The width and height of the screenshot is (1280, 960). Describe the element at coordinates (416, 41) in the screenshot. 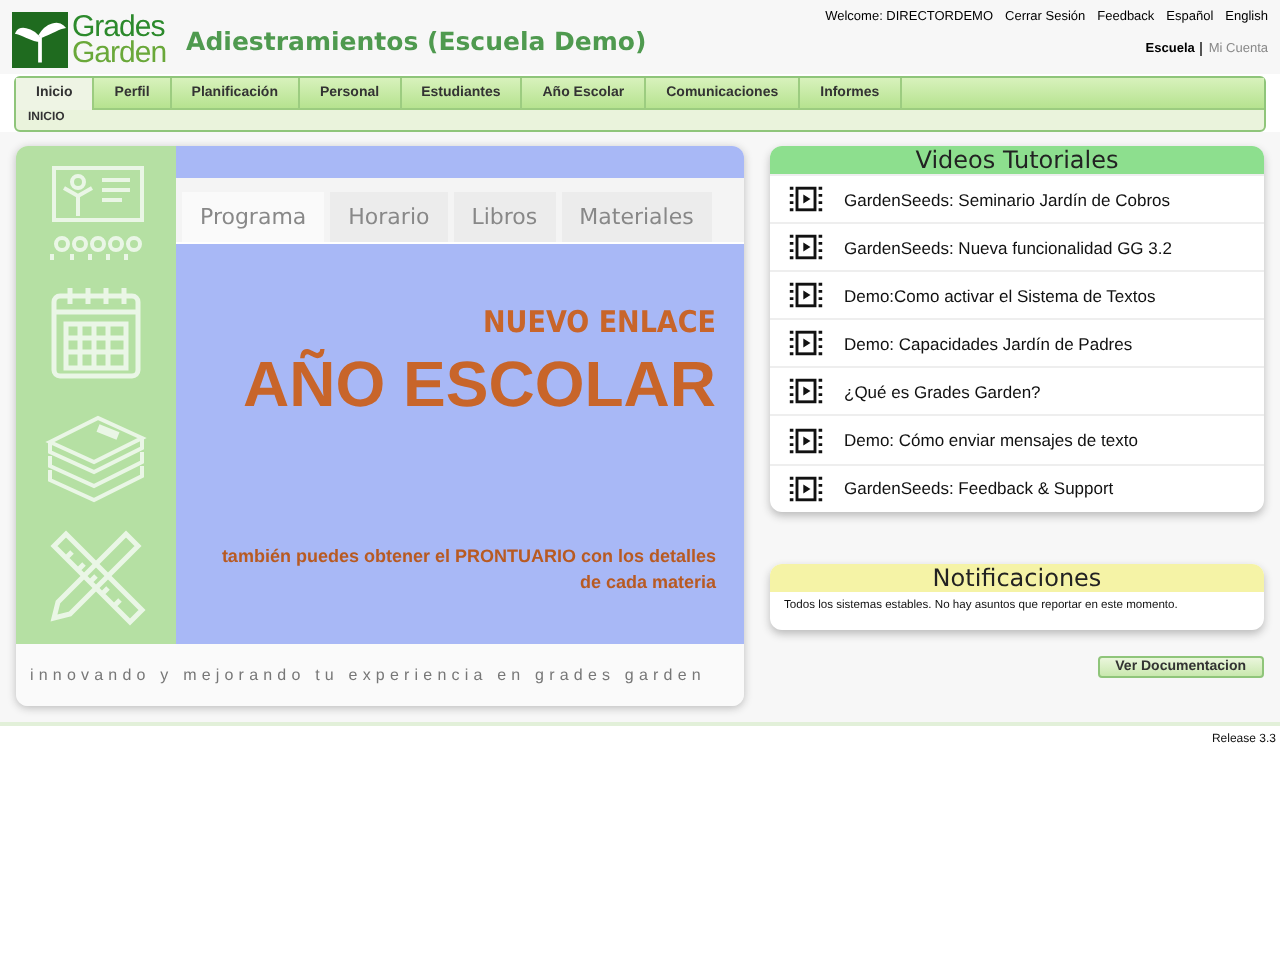

I see `school-title: Adiestramientos (Escuela Demo)` at that location.